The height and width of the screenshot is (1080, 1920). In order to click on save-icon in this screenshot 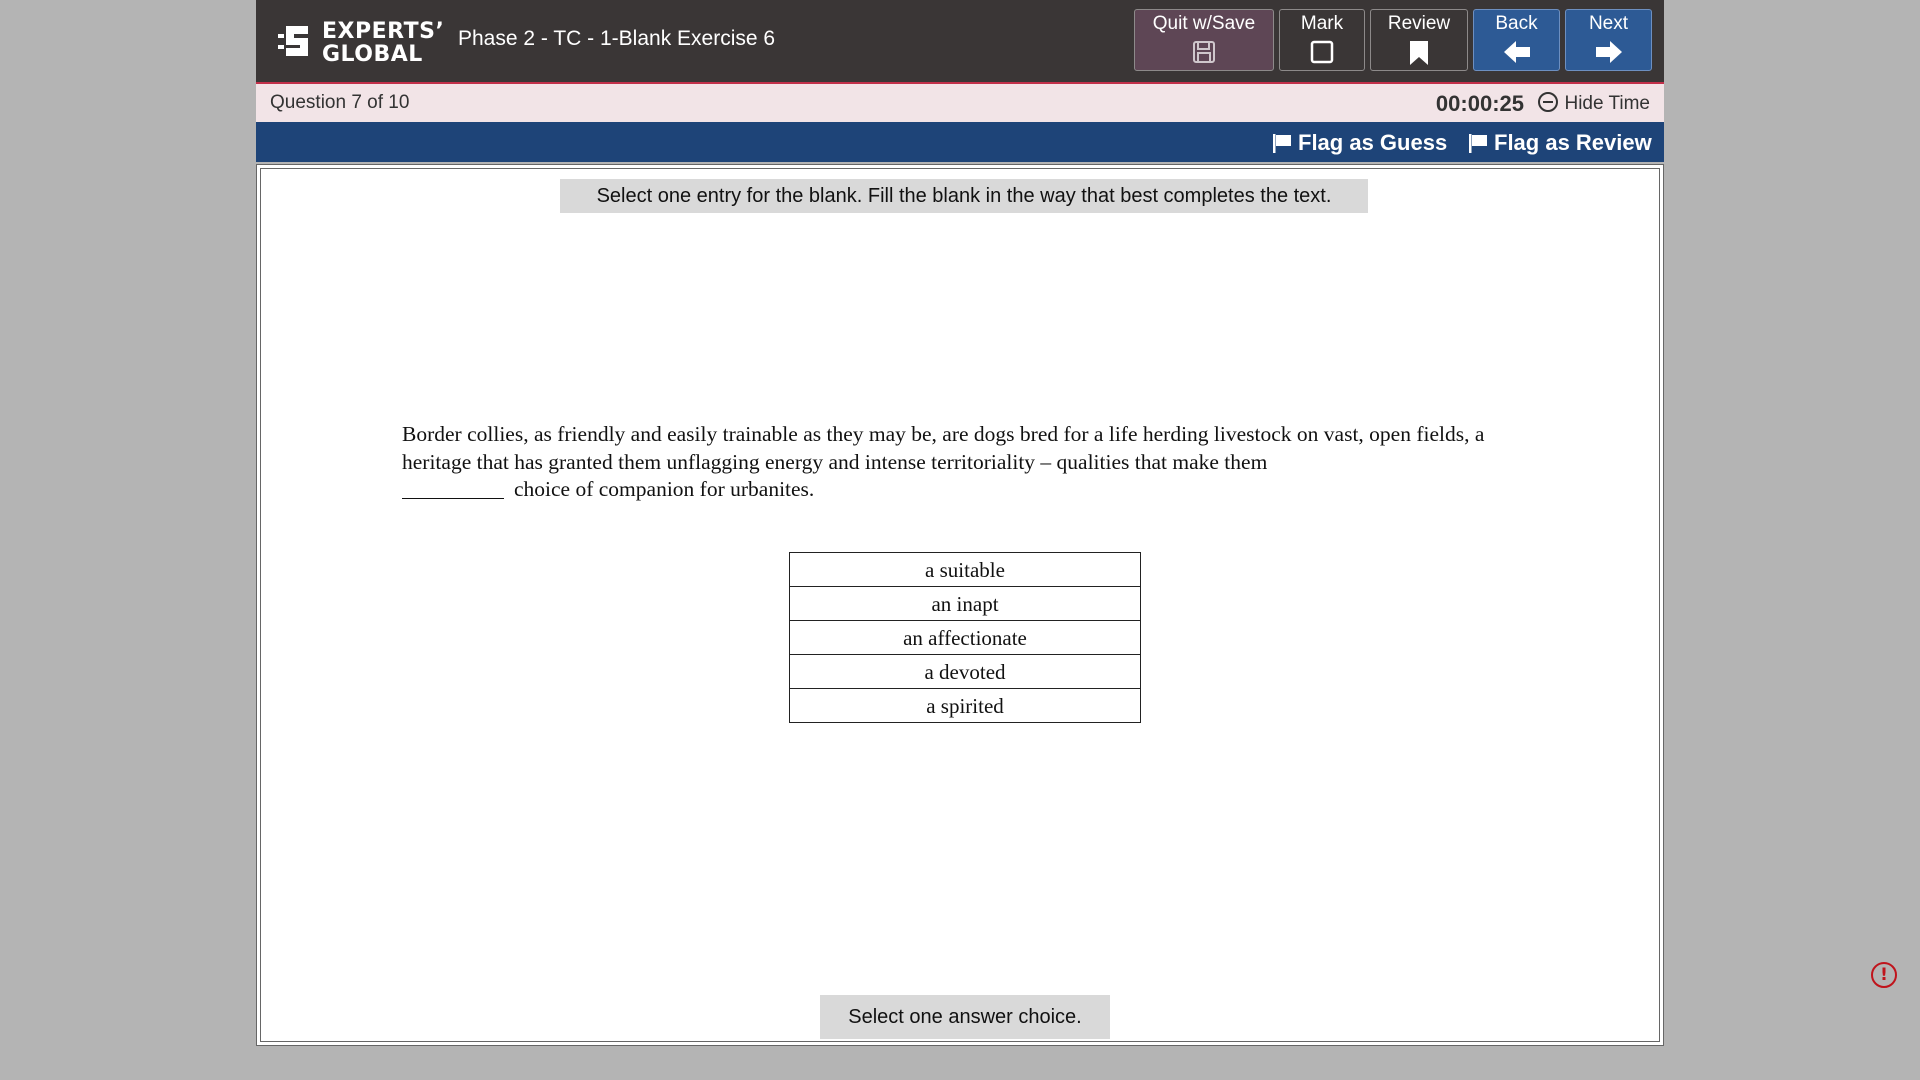, I will do `click(1204, 52)`.